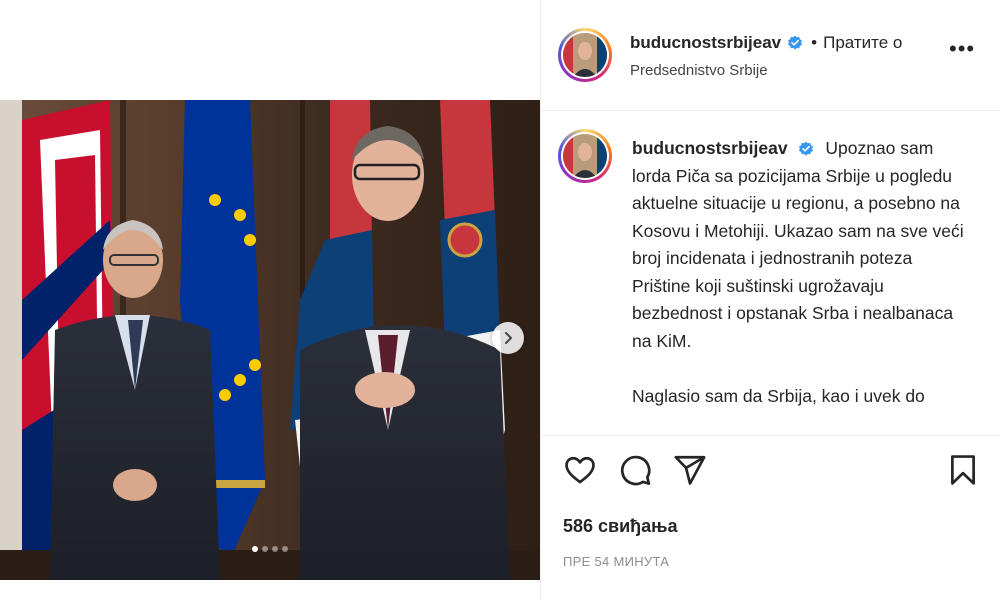  What do you see at coordinates (710, 148) in the screenshot?
I see `caption-username: buducnostsrbijeav` at bounding box center [710, 148].